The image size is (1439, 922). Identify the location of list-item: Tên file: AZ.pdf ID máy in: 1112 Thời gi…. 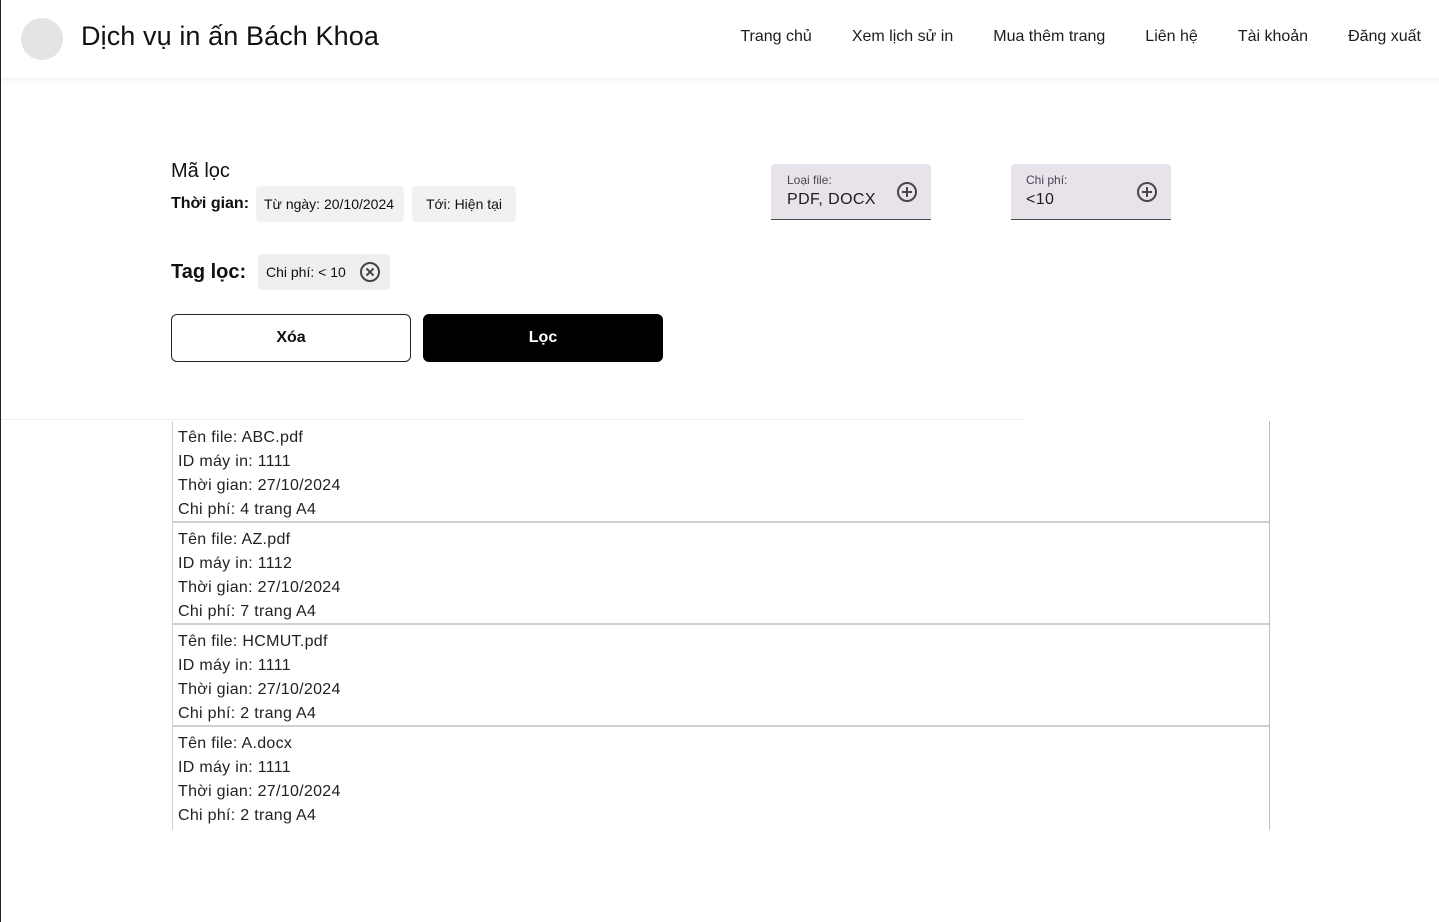
(721, 574).